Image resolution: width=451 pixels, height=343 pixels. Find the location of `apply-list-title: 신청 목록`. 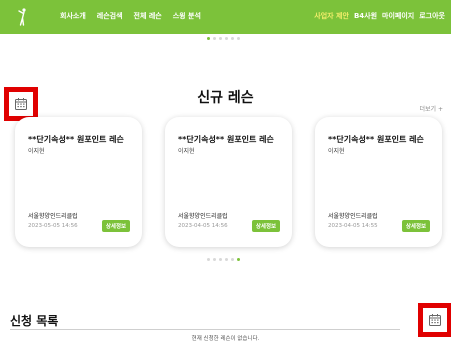

apply-list-title: 신청 목록 is located at coordinates (34, 321).